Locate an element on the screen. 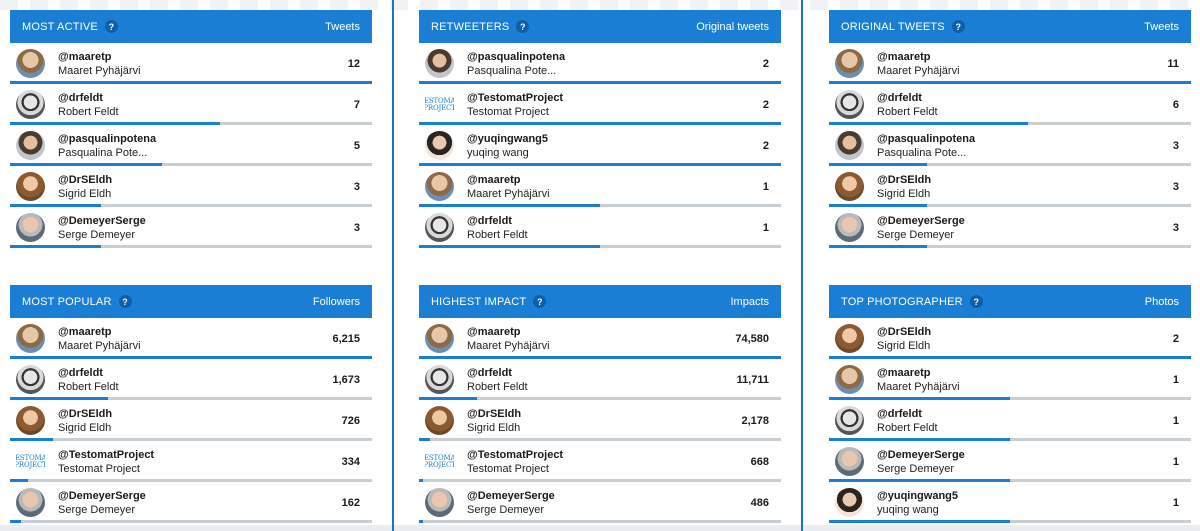 The height and width of the screenshot is (531, 1200). list-item: @yuqingwang5 yuqing wang 1 is located at coordinates (1010, 502).